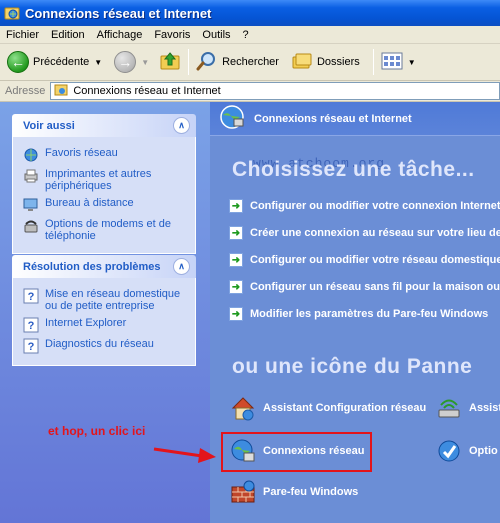 This screenshot has height=523, width=500. What do you see at coordinates (86, 323) in the screenshot?
I see `sidebar-item-label: Internet Explorer` at bounding box center [86, 323].